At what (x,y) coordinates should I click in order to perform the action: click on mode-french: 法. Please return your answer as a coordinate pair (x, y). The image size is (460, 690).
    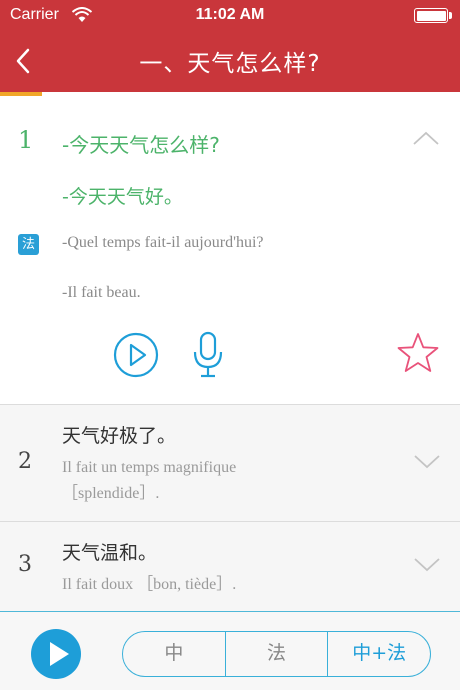
    Looking at the image, I should click on (276, 654).